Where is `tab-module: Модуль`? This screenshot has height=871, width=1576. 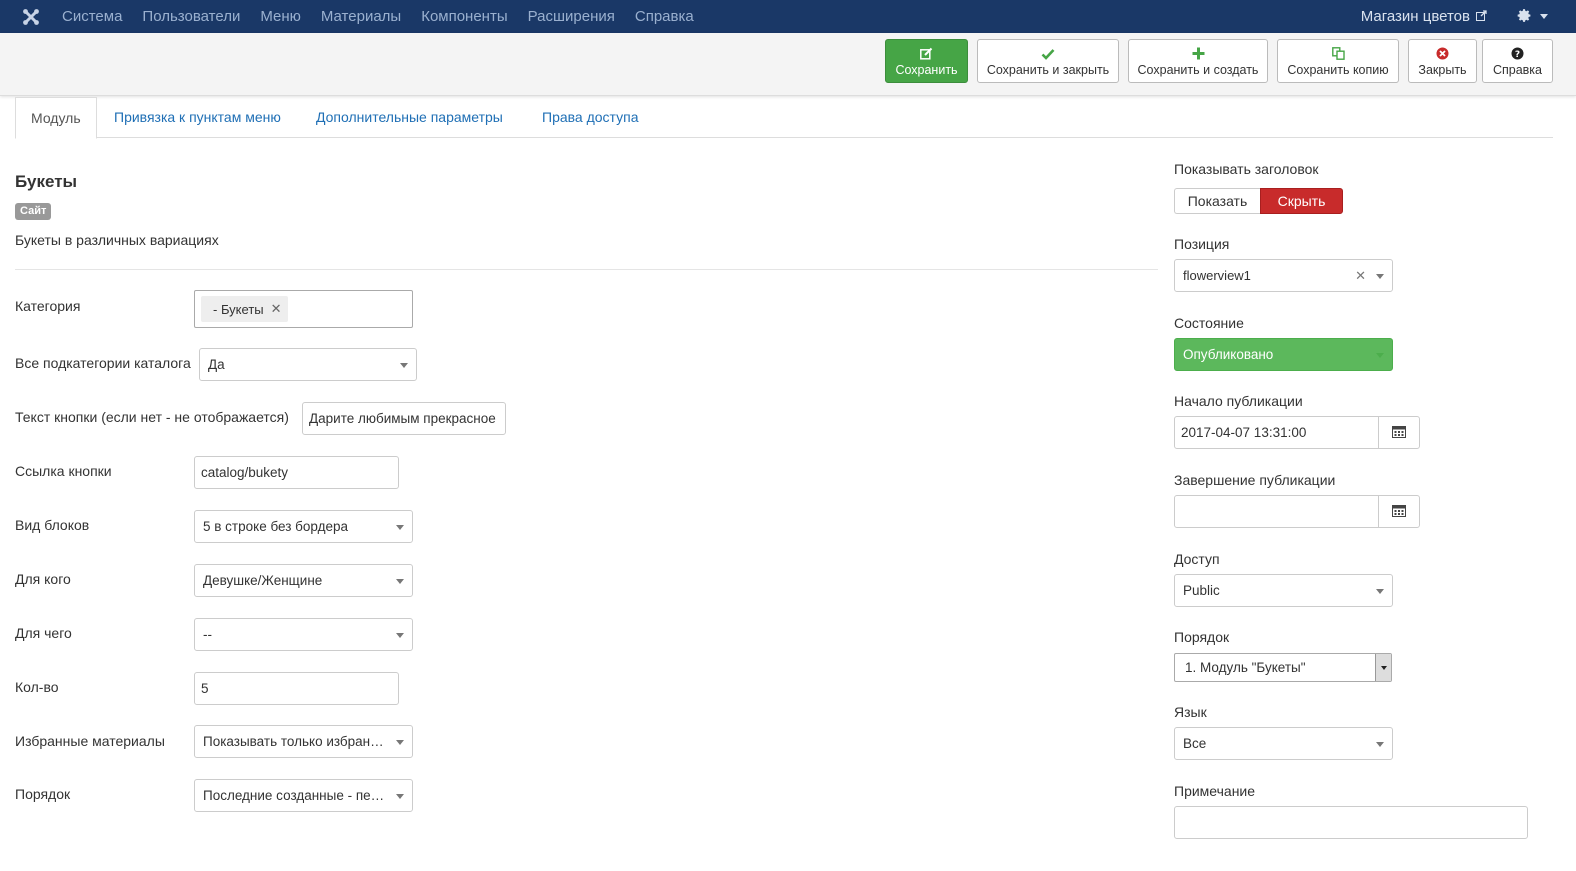 tab-module: Модуль is located at coordinates (56, 118).